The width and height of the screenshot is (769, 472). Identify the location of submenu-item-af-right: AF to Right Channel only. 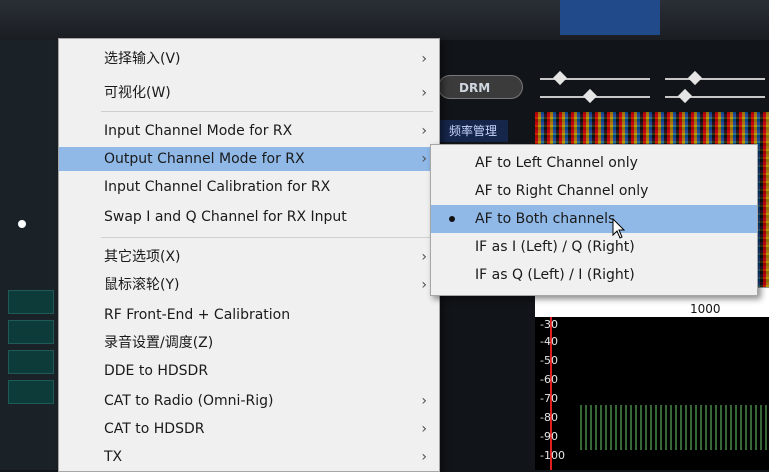
(594, 191).